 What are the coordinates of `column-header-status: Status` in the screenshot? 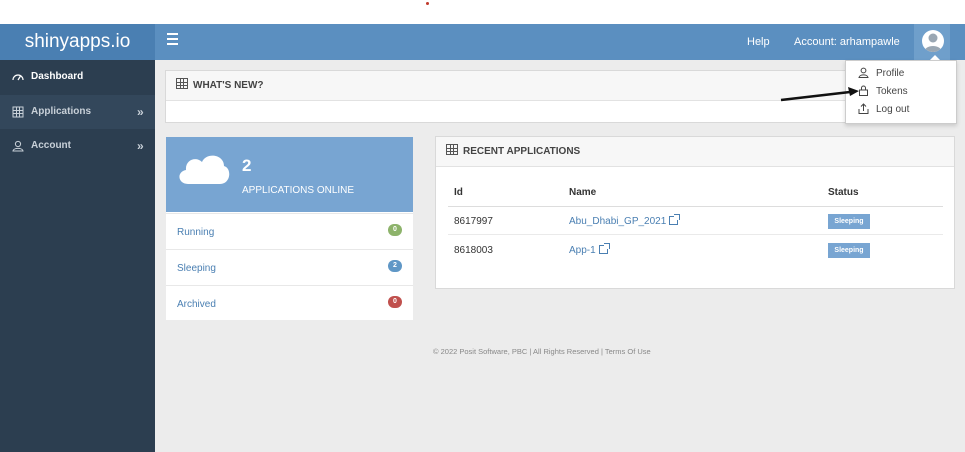 It's located at (843, 192).